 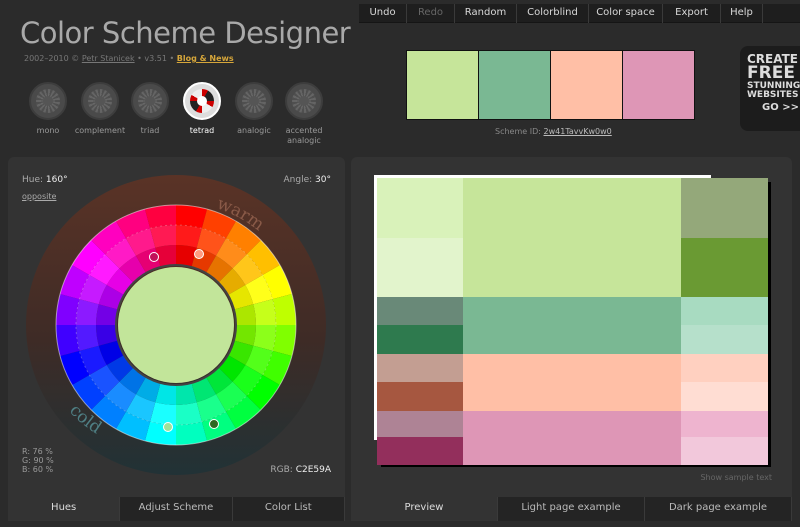 What do you see at coordinates (304, 101) in the screenshot?
I see `mode-accented-analogic-icon` at bounding box center [304, 101].